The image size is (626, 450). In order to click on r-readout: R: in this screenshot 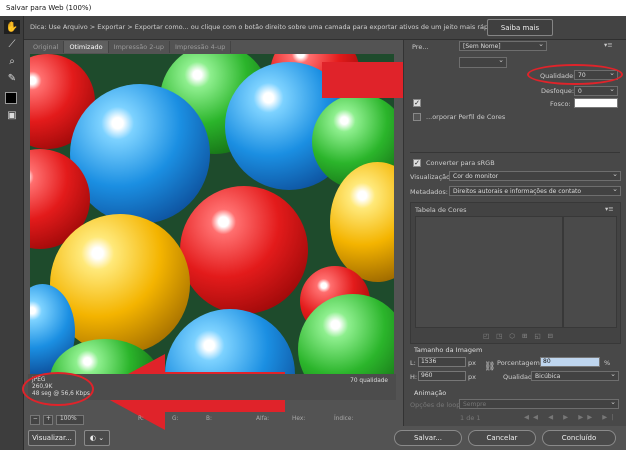, I will do `click(141, 419)`.